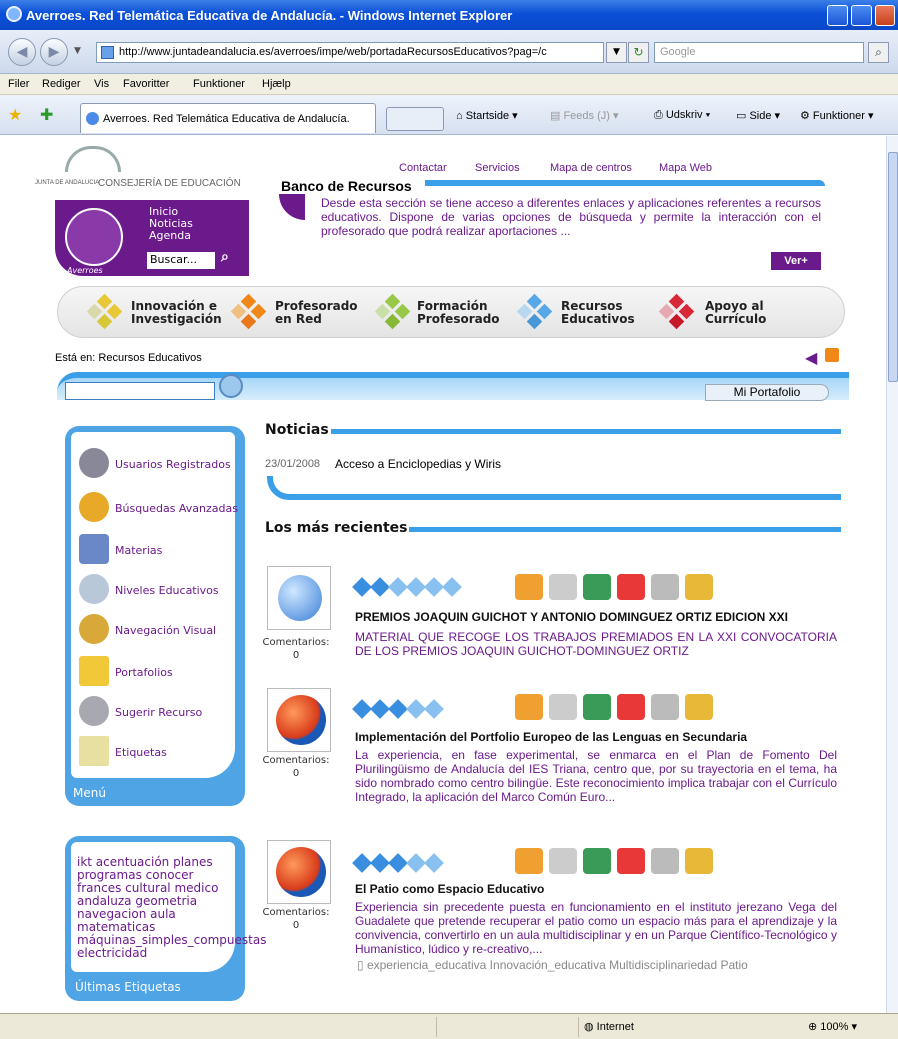 The image size is (898, 1039). I want to click on rss-icon, so click(832, 355).